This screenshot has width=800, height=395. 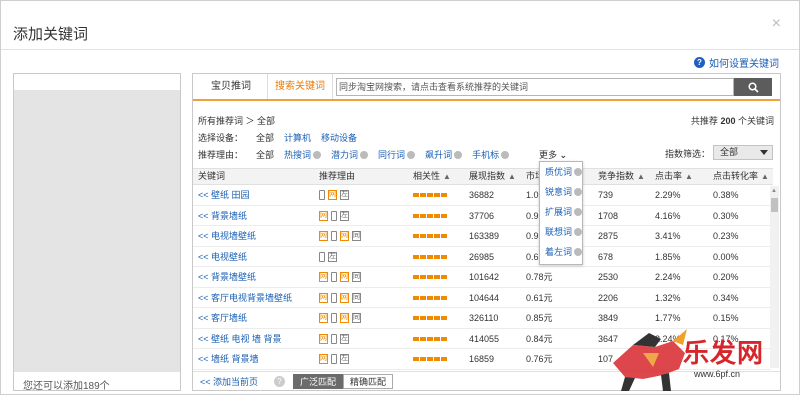 What do you see at coordinates (484, 318) in the screenshot?
I see `impression-index: 326110` at bounding box center [484, 318].